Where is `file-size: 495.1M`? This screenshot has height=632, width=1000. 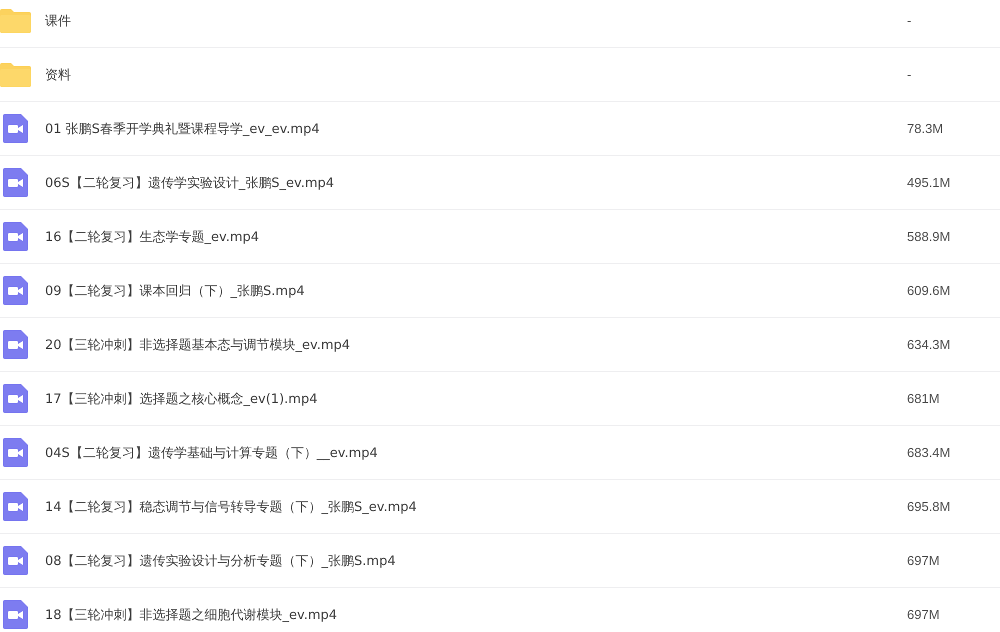
file-size: 495.1M is located at coordinates (929, 182).